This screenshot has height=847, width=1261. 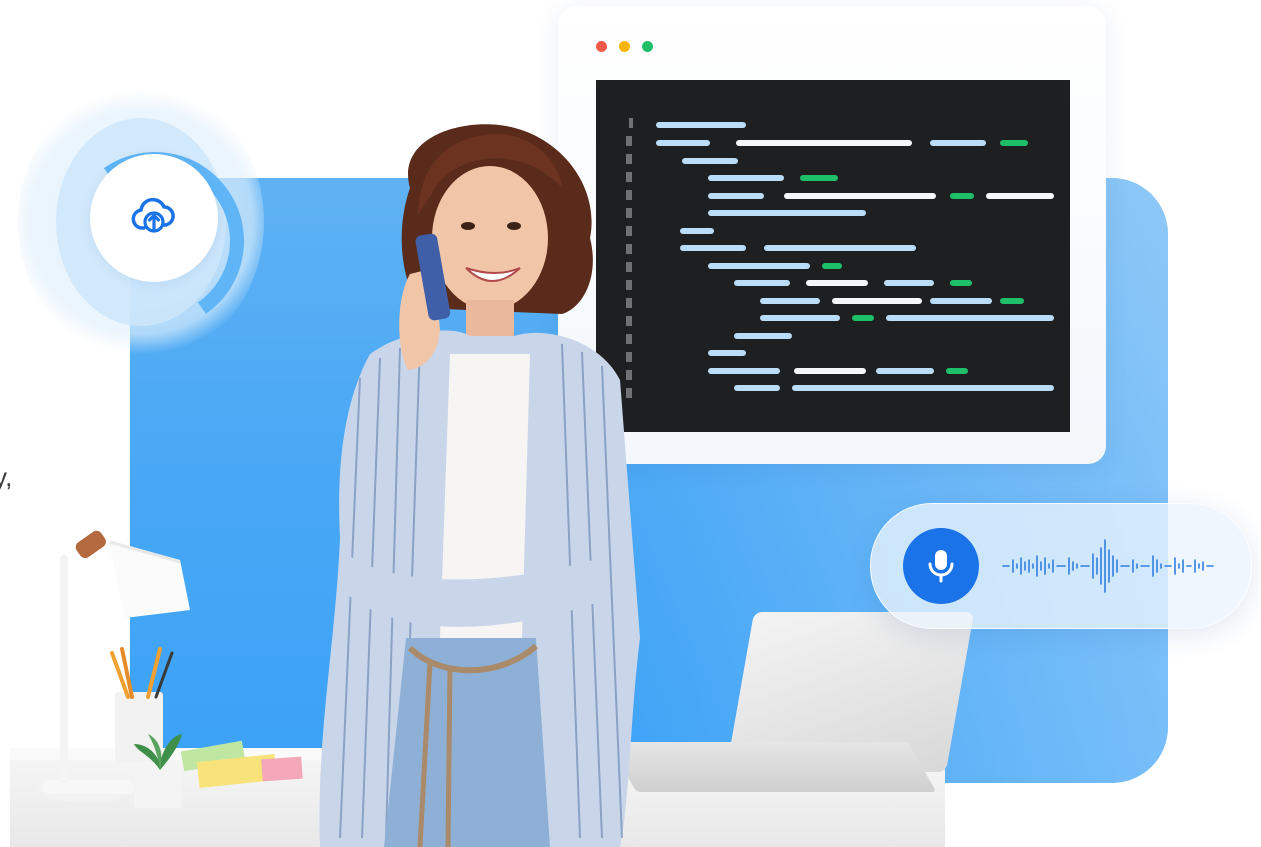 I want to click on voice-input-pill, so click(x=1061, y=566).